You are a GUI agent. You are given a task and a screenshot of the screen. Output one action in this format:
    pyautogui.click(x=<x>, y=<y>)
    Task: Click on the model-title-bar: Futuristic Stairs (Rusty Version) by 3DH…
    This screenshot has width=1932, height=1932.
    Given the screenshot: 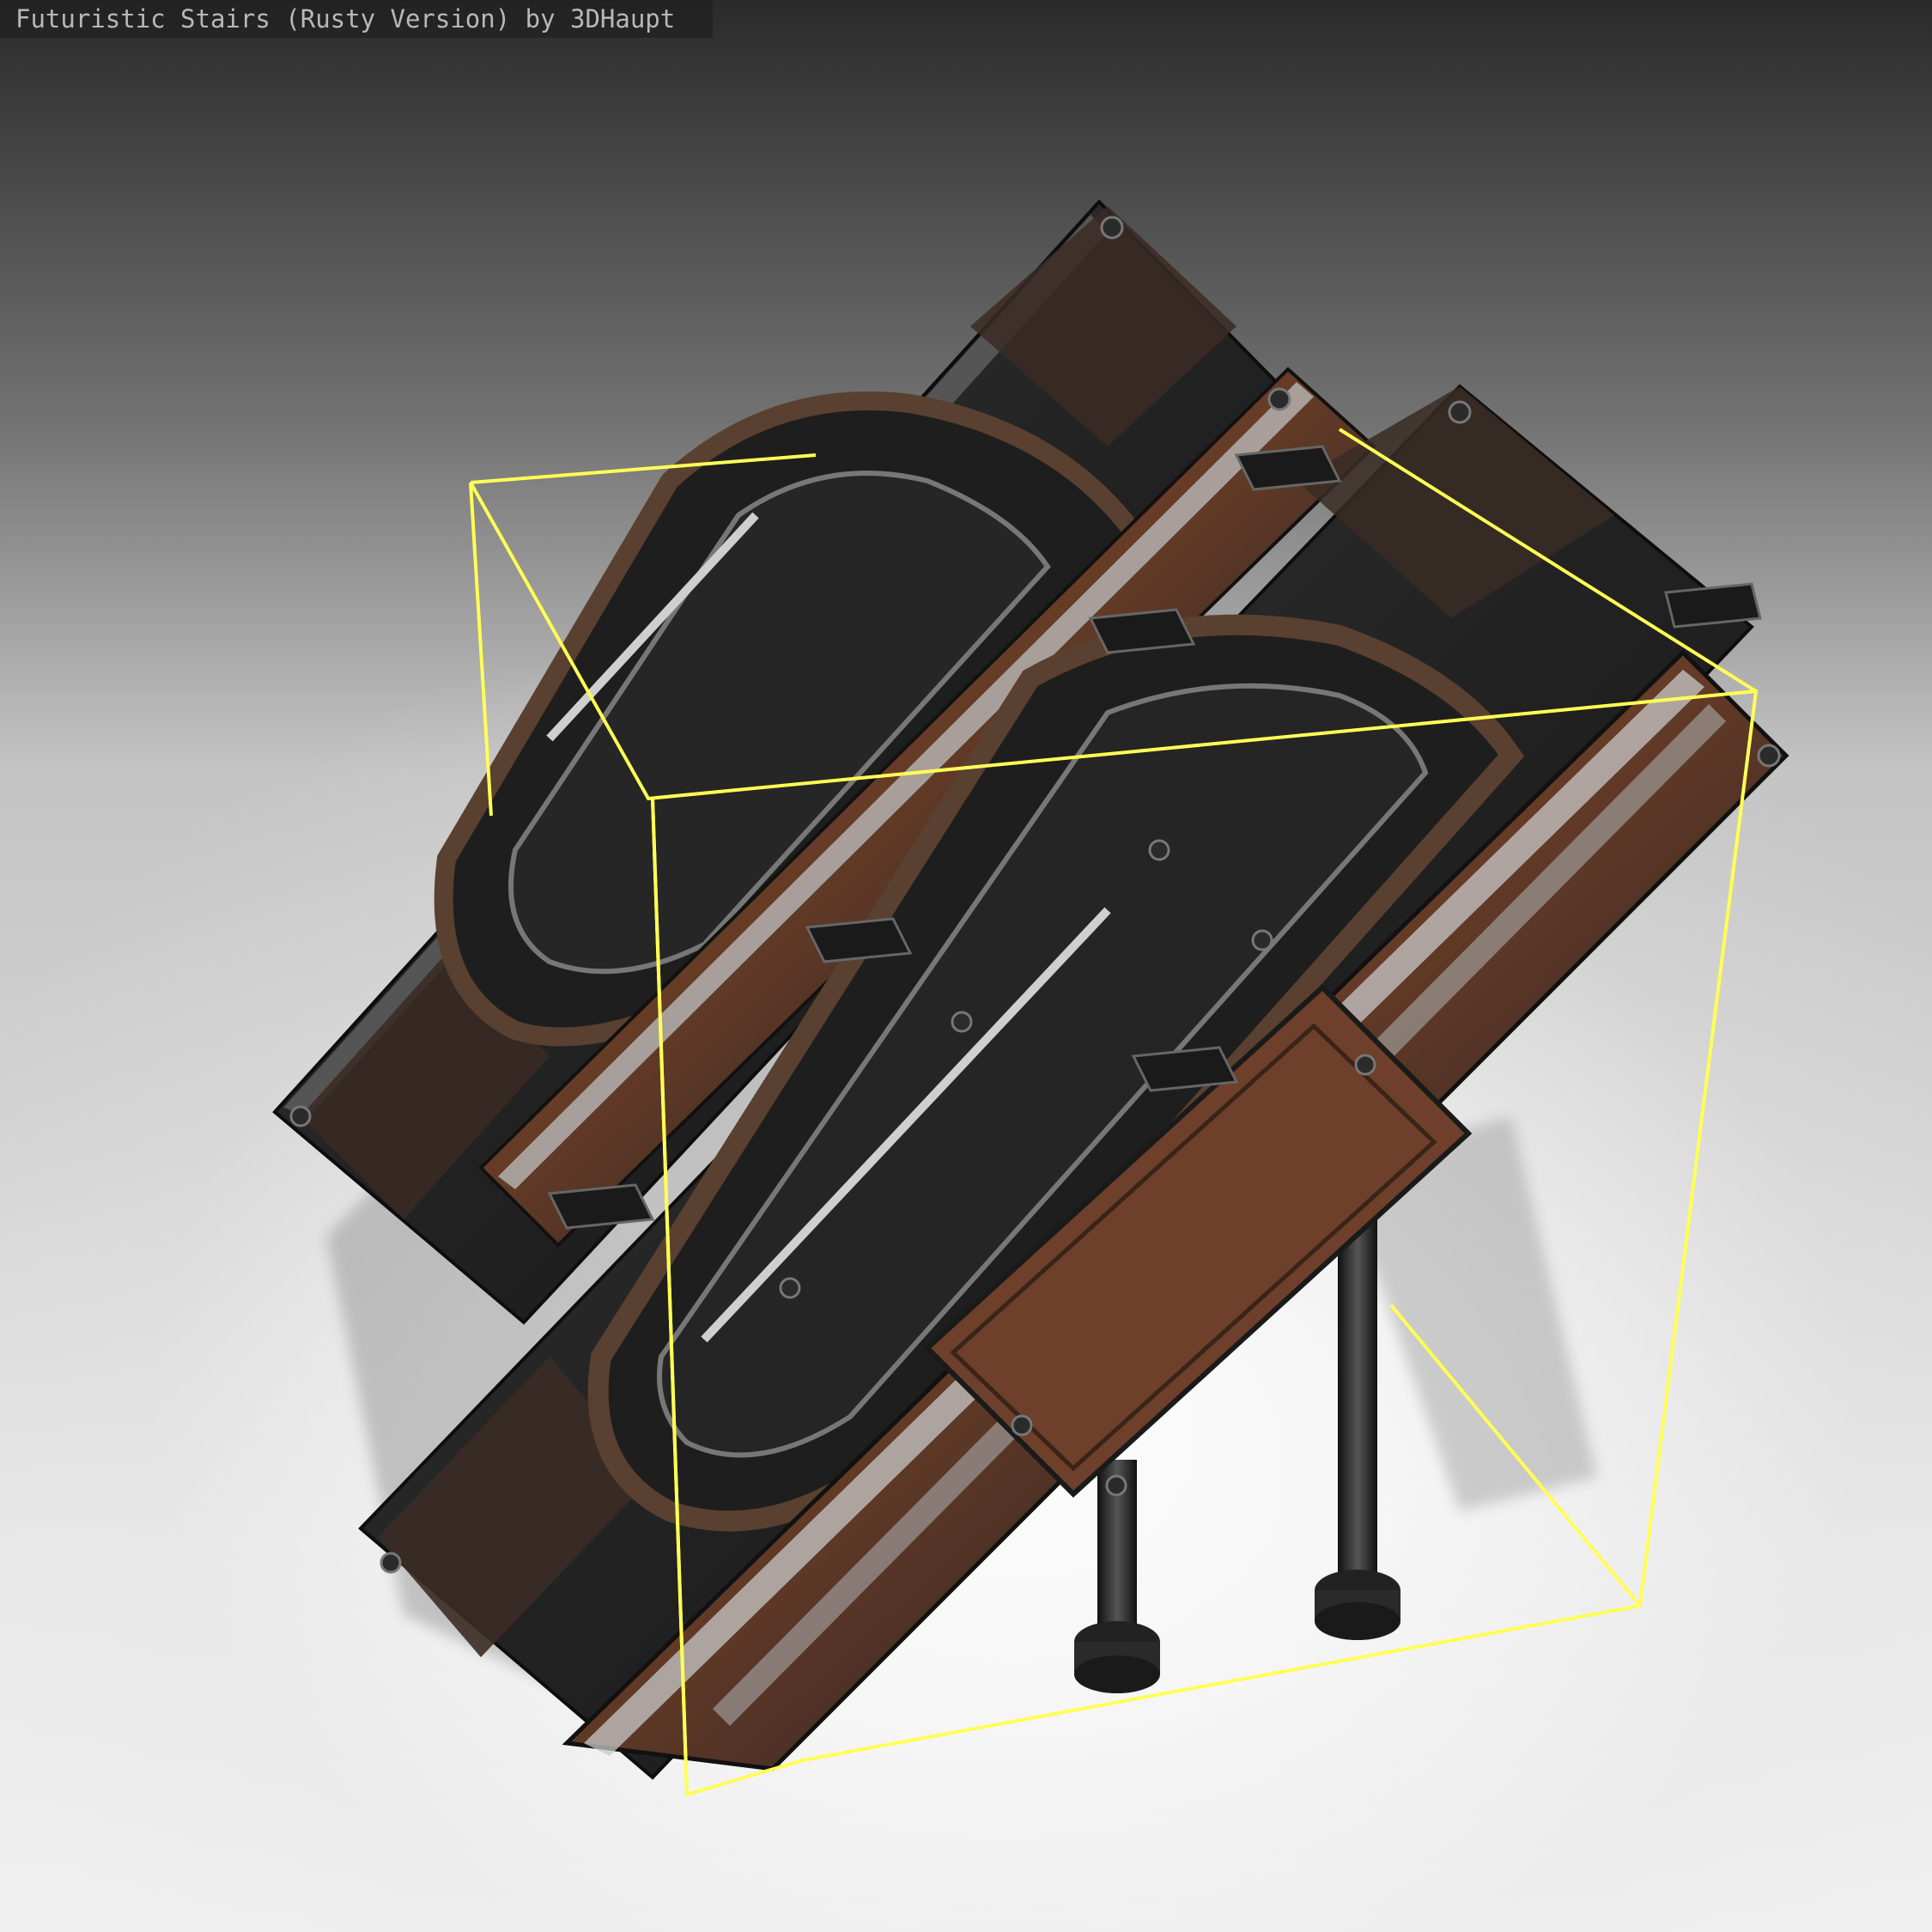 What is the action you would take?
    pyautogui.click(x=356, y=19)
    